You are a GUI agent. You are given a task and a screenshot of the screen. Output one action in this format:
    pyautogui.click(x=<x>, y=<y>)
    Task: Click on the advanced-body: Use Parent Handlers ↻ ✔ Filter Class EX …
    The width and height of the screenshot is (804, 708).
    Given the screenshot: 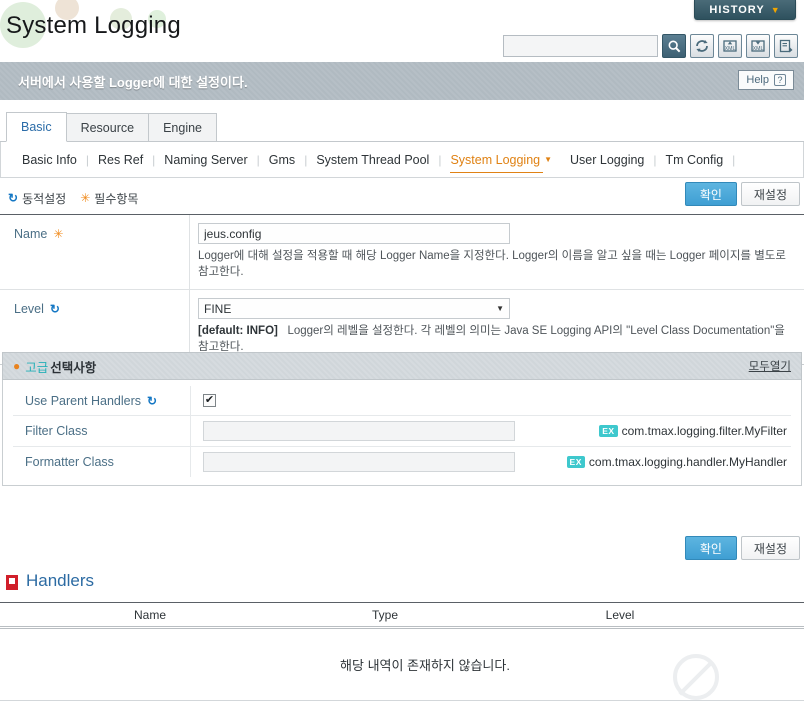 What is the action you would take?
    pyautogui.click(x=402, y=433)
    